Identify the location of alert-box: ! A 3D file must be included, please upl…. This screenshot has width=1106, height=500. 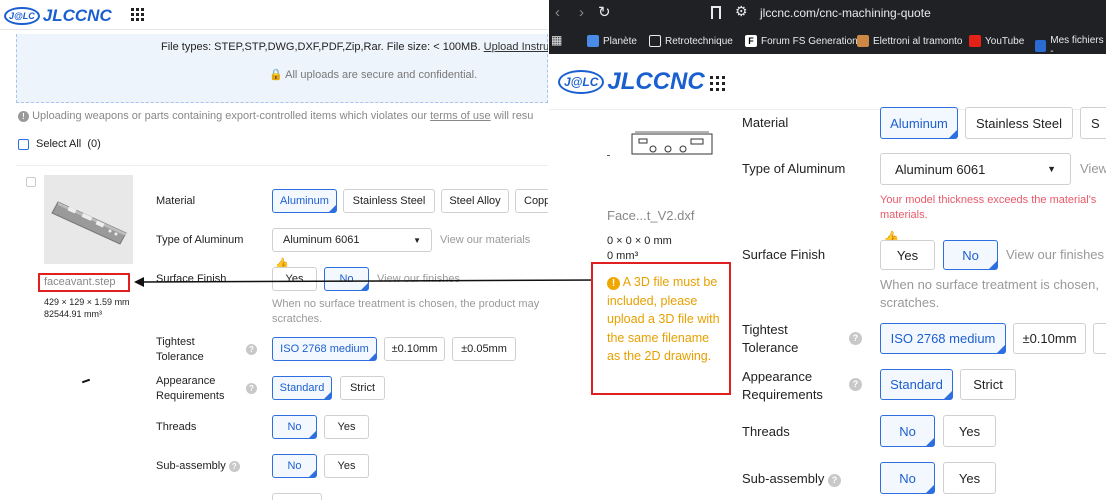
(661, 328).